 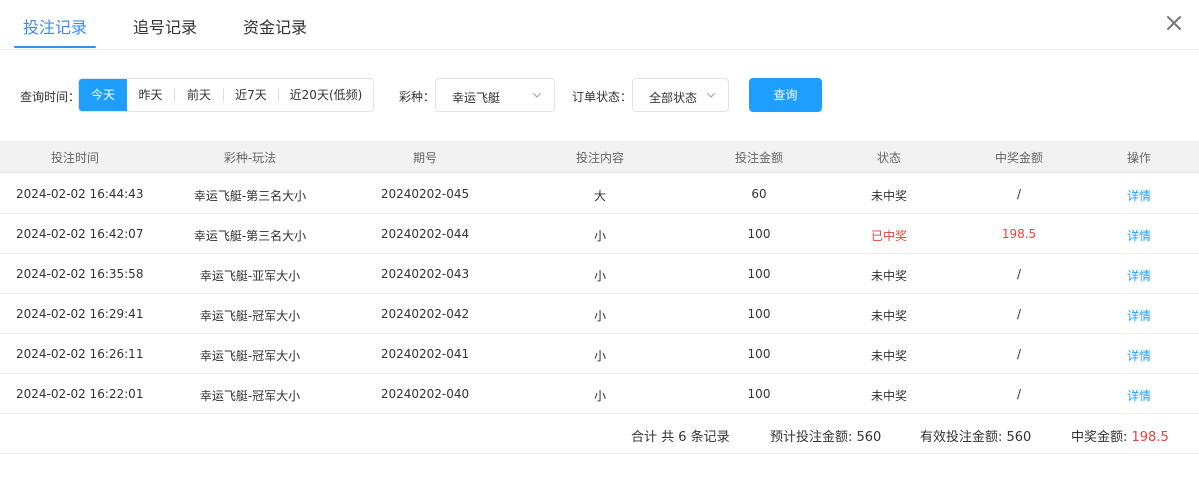 I want to click on table-header: 投注时间 彩种-玩法 期号 投注内容 投注金额 状态 中奖金额 操作, so click(x=599, y=157).